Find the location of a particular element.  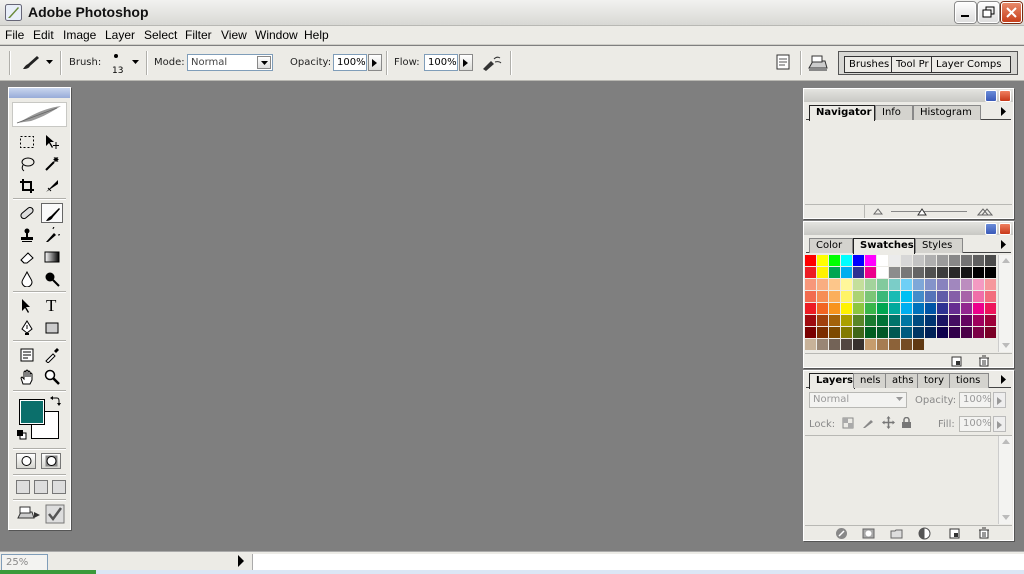

zoom-out-icon is located at coordinates (878, 211).